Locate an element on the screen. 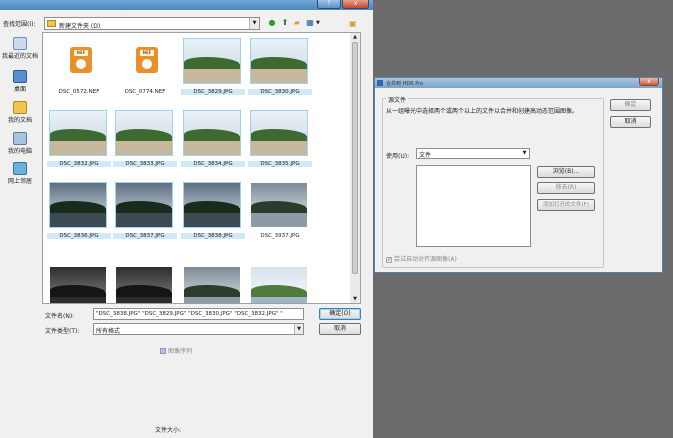 The height and width of the screenshot is (438, 673). file-name: DSC_3837.JPG is located at coordinates (145, 236).